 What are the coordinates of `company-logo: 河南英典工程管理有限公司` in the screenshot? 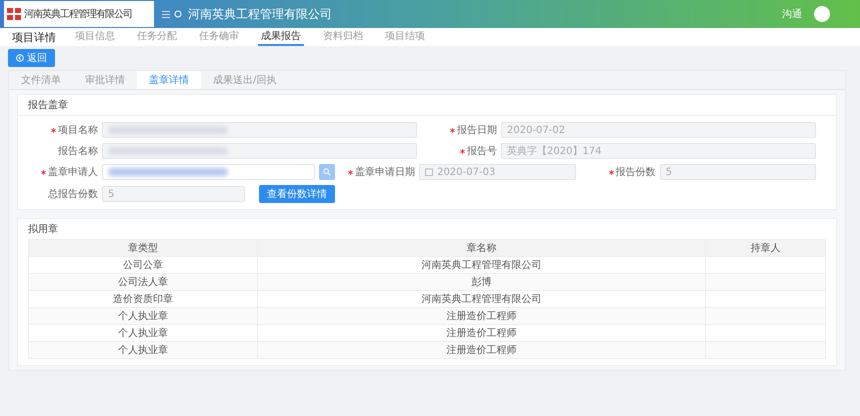 It's located at (79, 14).